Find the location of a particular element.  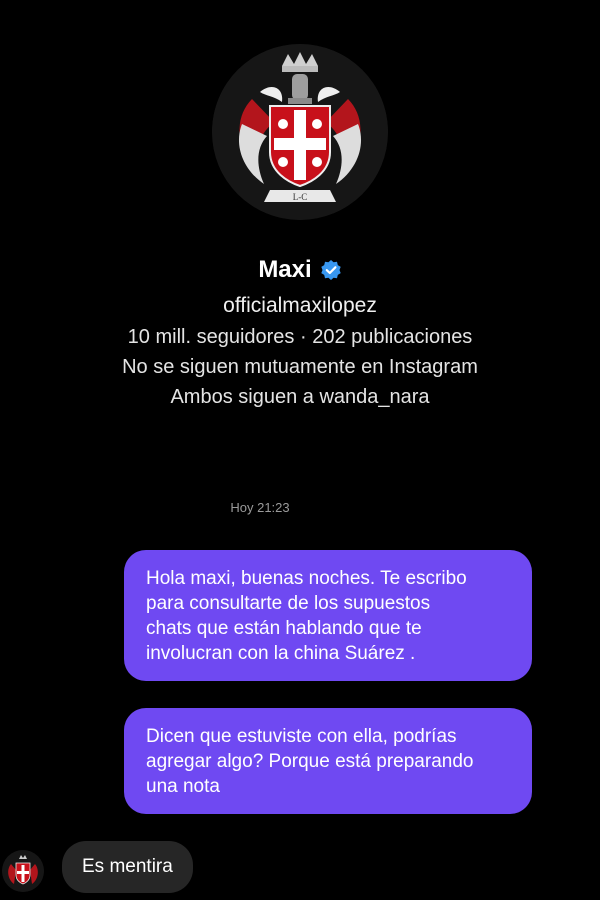

message-text: Es mentira is located at coordinates (127, 866).